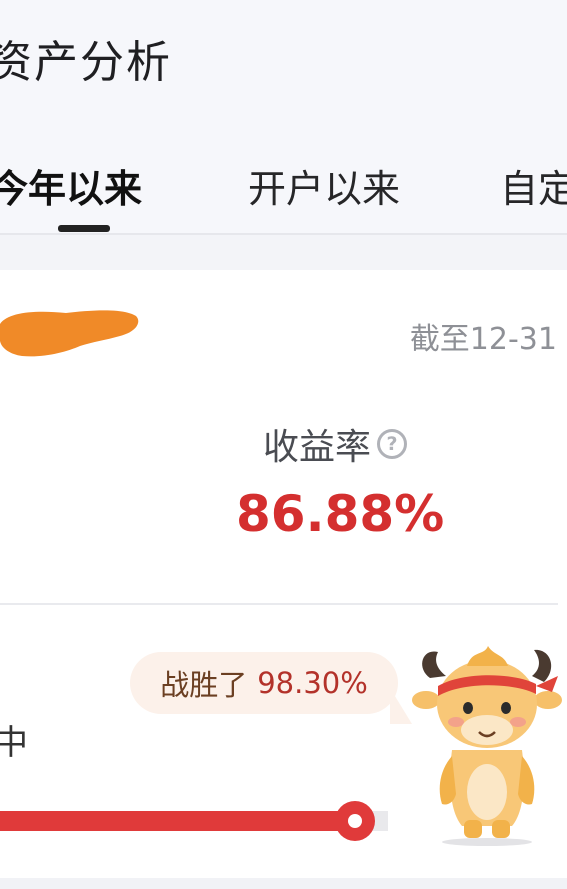  I want to click on return-rate-label: 收益率, so click(317, 447).